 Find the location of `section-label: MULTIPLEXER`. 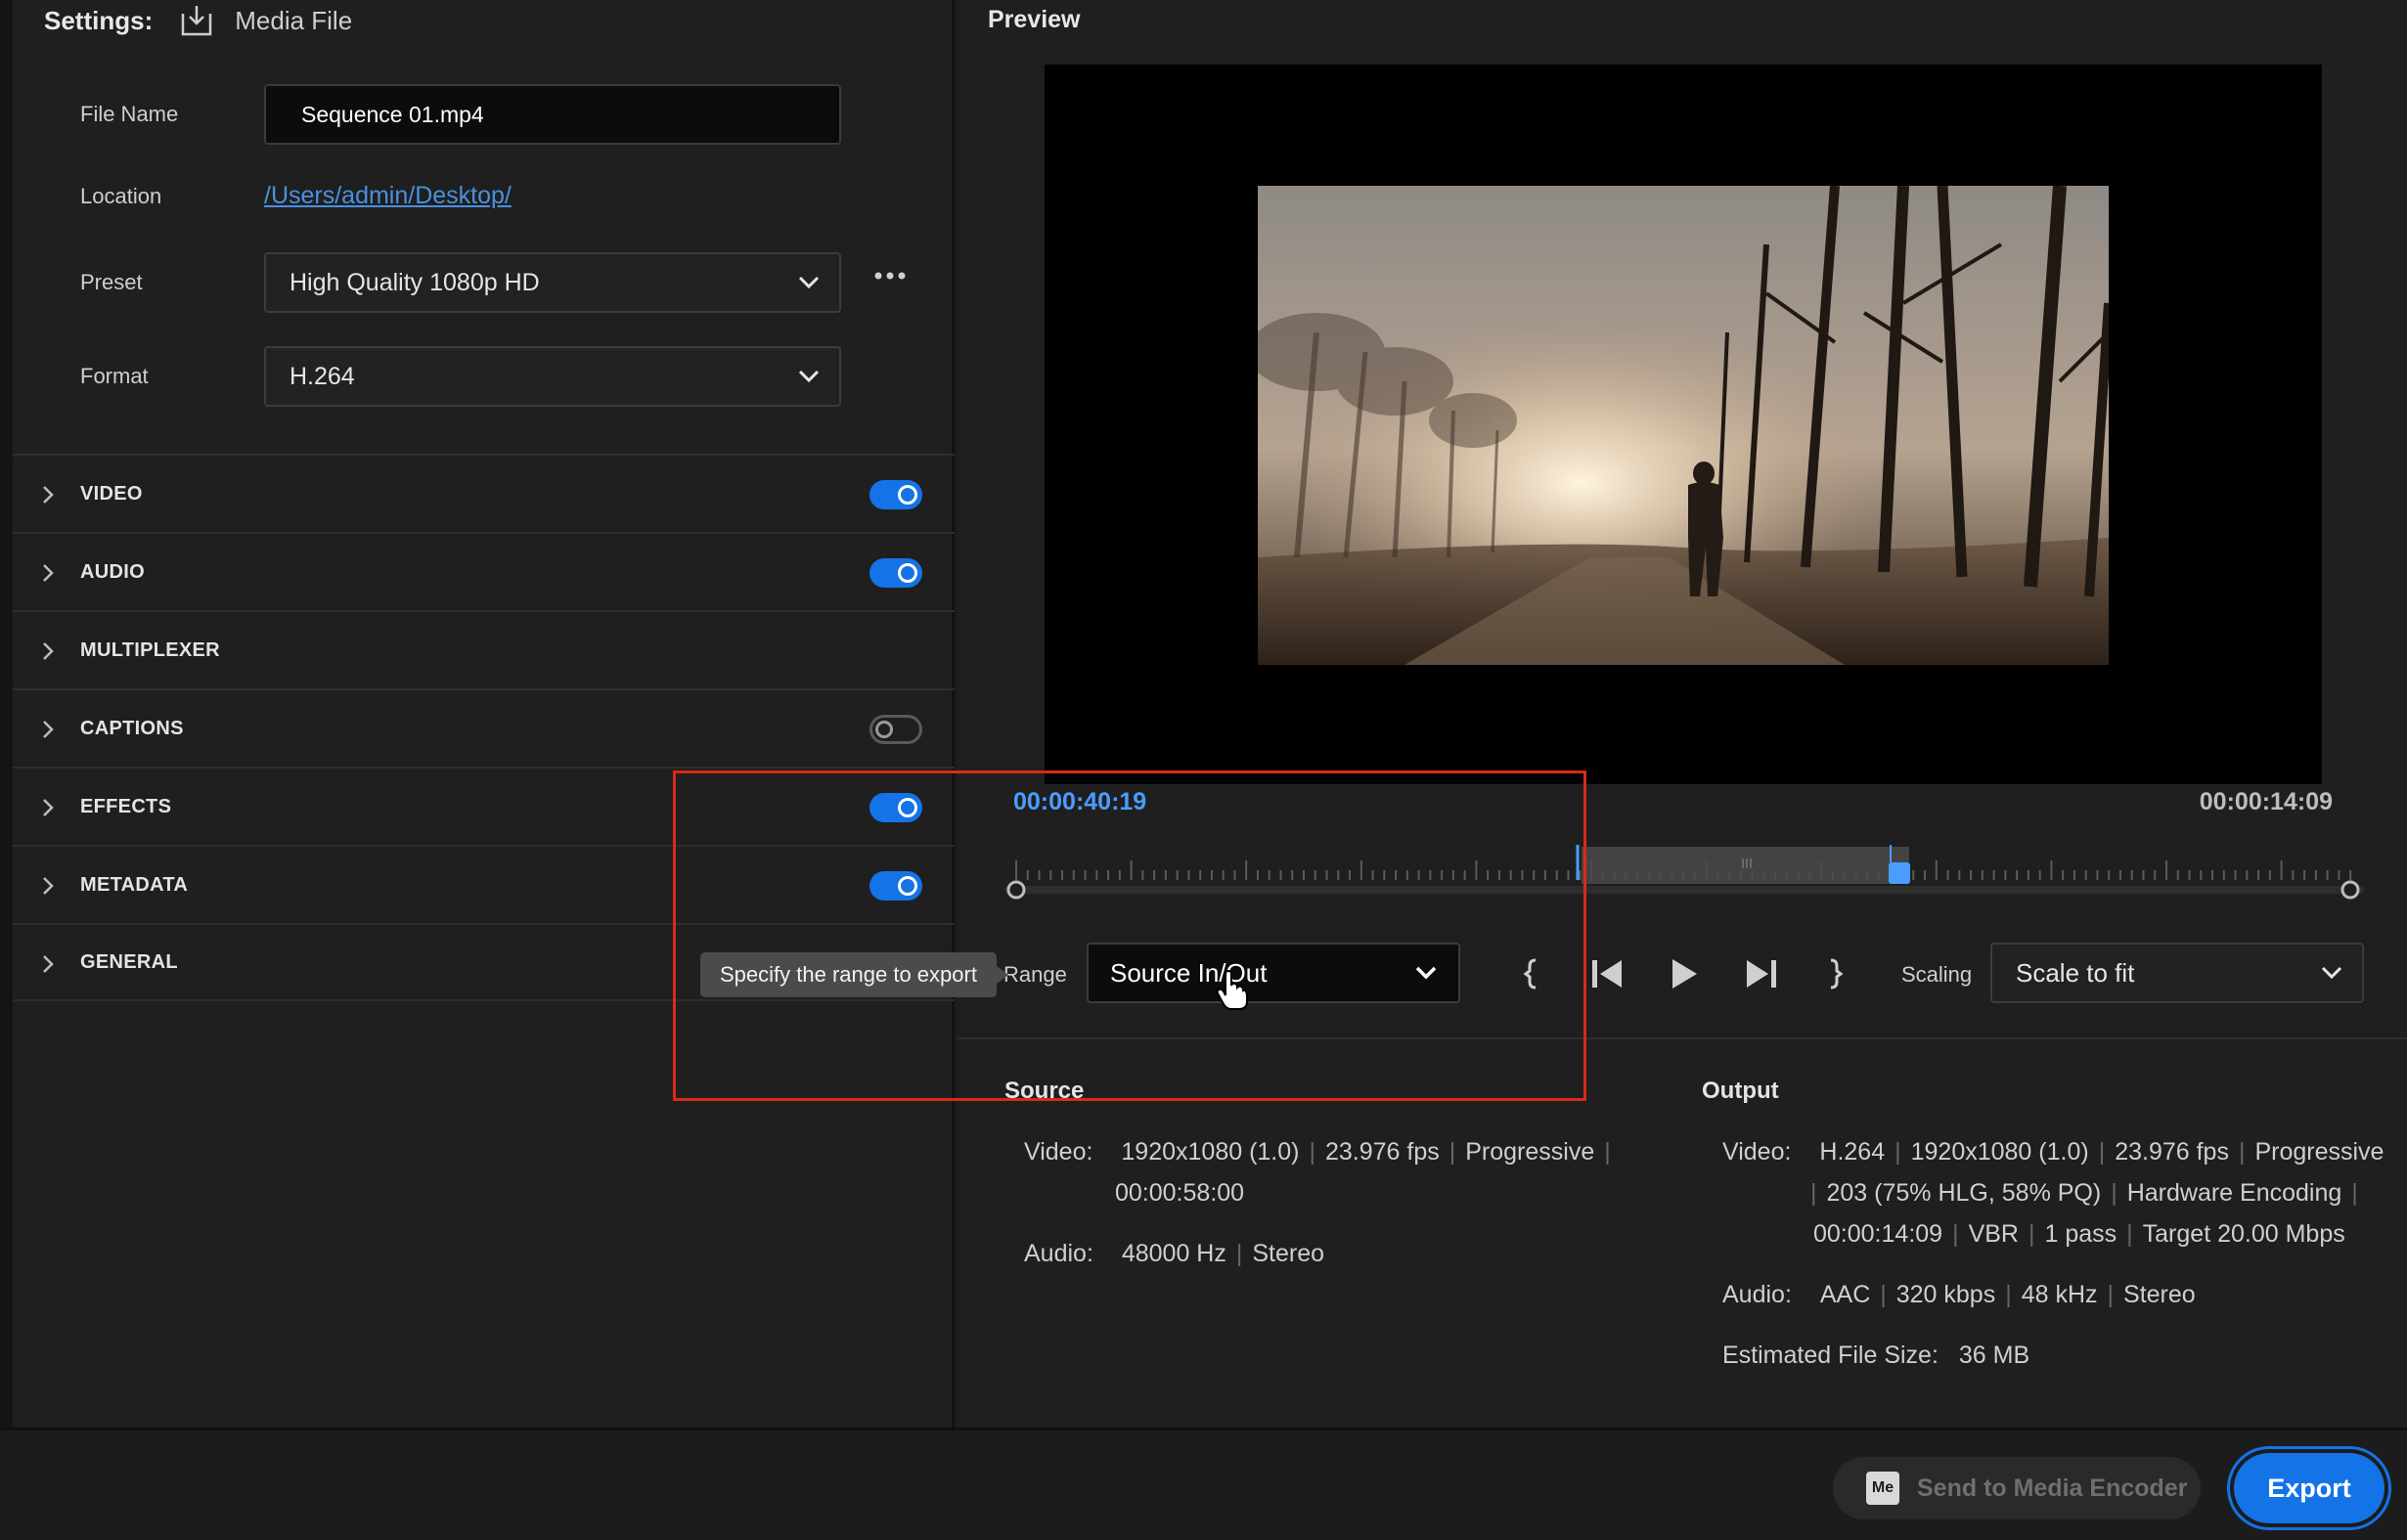

section-label: MULTIPLEXER is located at coordinates (150, 649).